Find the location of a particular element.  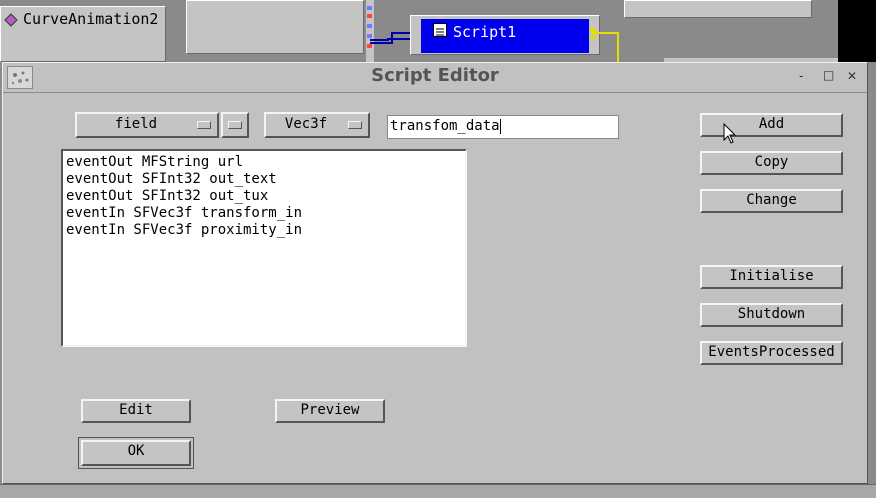

field-name-value: transfom_data is located at coordinates (445, 126).